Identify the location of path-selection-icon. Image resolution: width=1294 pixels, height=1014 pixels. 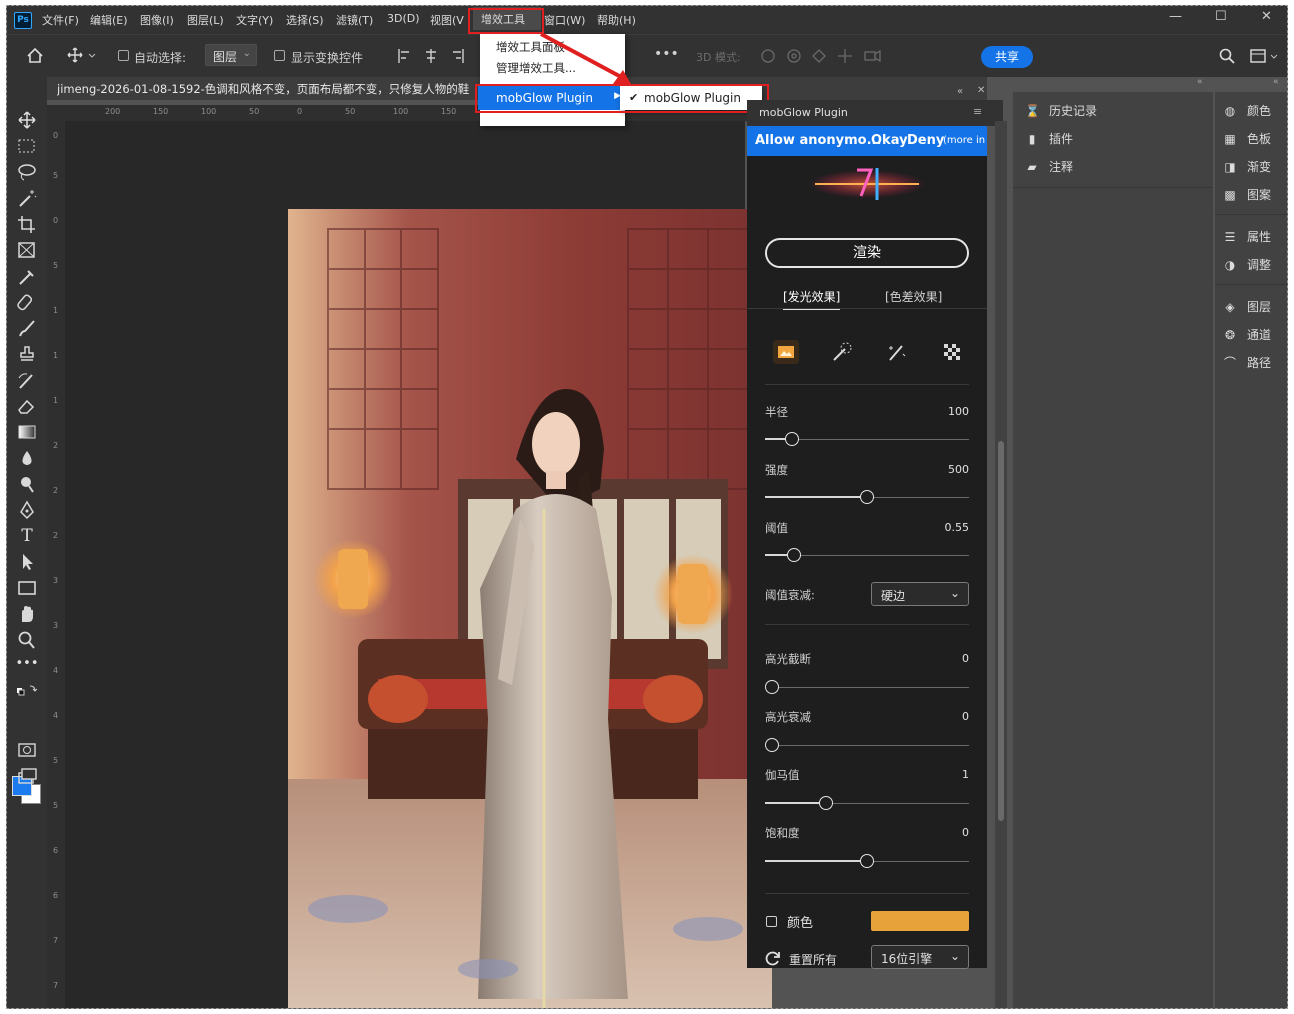
(27, 562).